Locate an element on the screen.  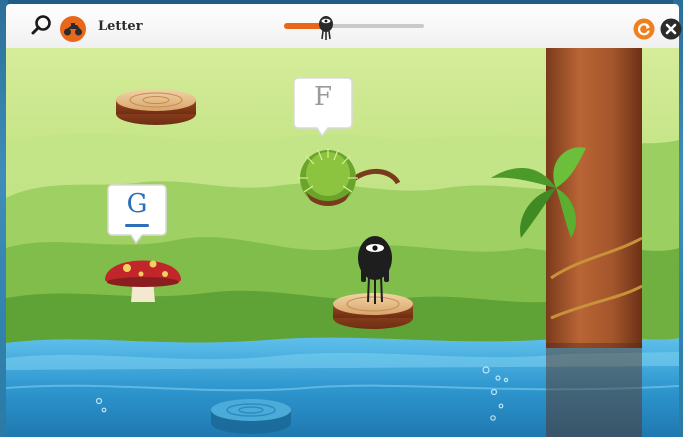
letter-highlight-underline is located at coordinates (137, 225).